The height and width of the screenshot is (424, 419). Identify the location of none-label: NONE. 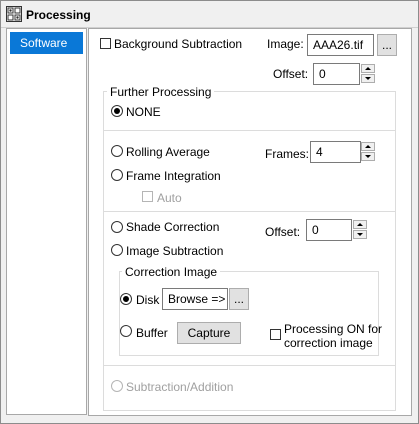
(143, 112).